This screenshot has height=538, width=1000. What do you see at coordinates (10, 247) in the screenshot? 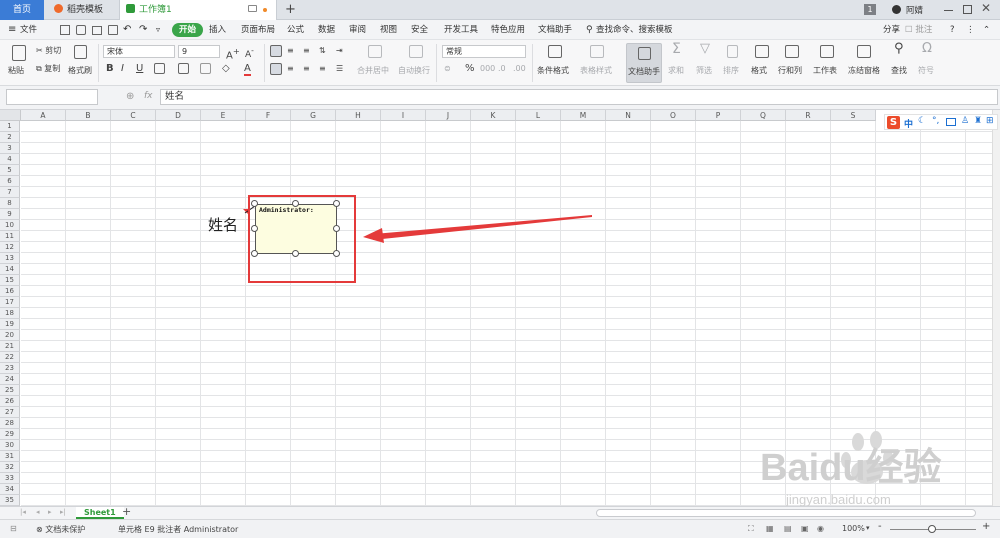
I see `row-header: 12` at bounding box center [10, 247].